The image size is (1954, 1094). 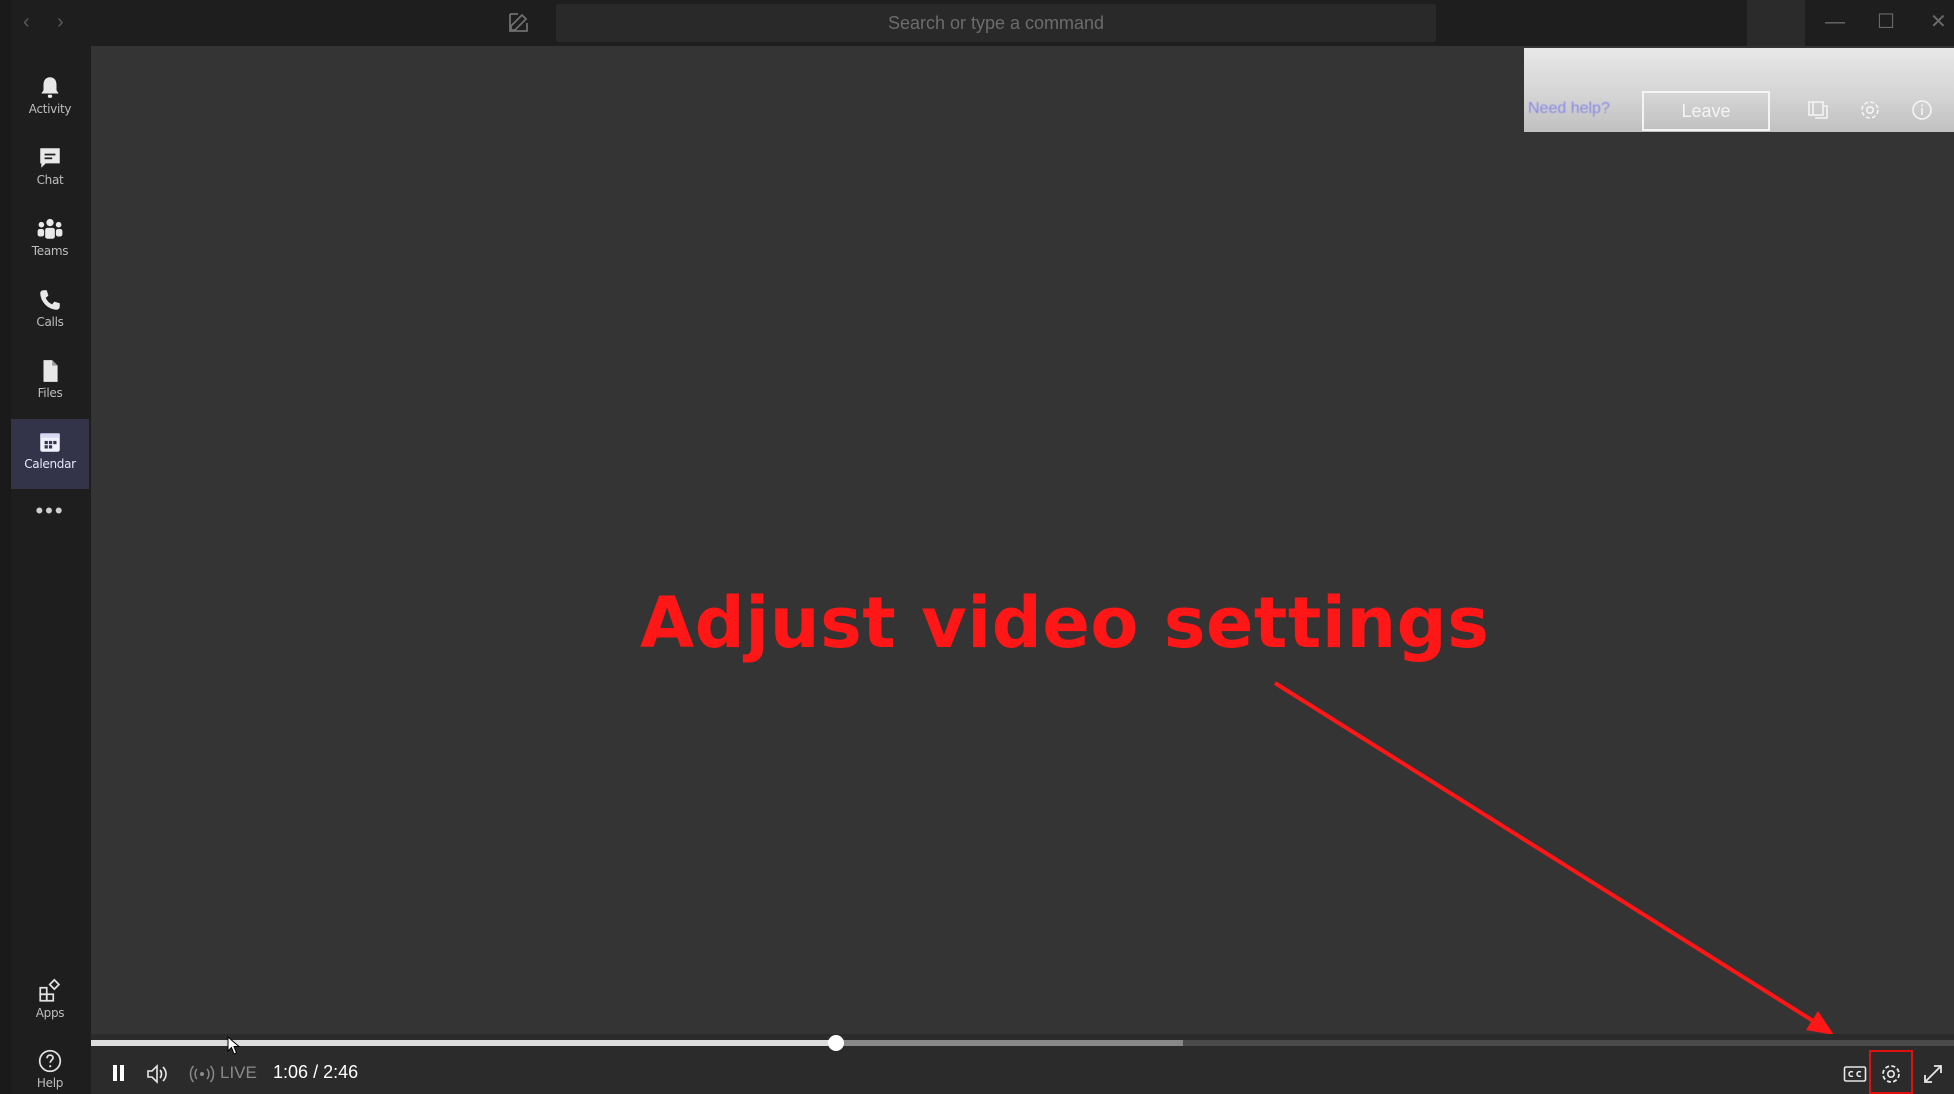 I want to click on annotation-text: Adjust video settings, so click(x=1065, y=623).